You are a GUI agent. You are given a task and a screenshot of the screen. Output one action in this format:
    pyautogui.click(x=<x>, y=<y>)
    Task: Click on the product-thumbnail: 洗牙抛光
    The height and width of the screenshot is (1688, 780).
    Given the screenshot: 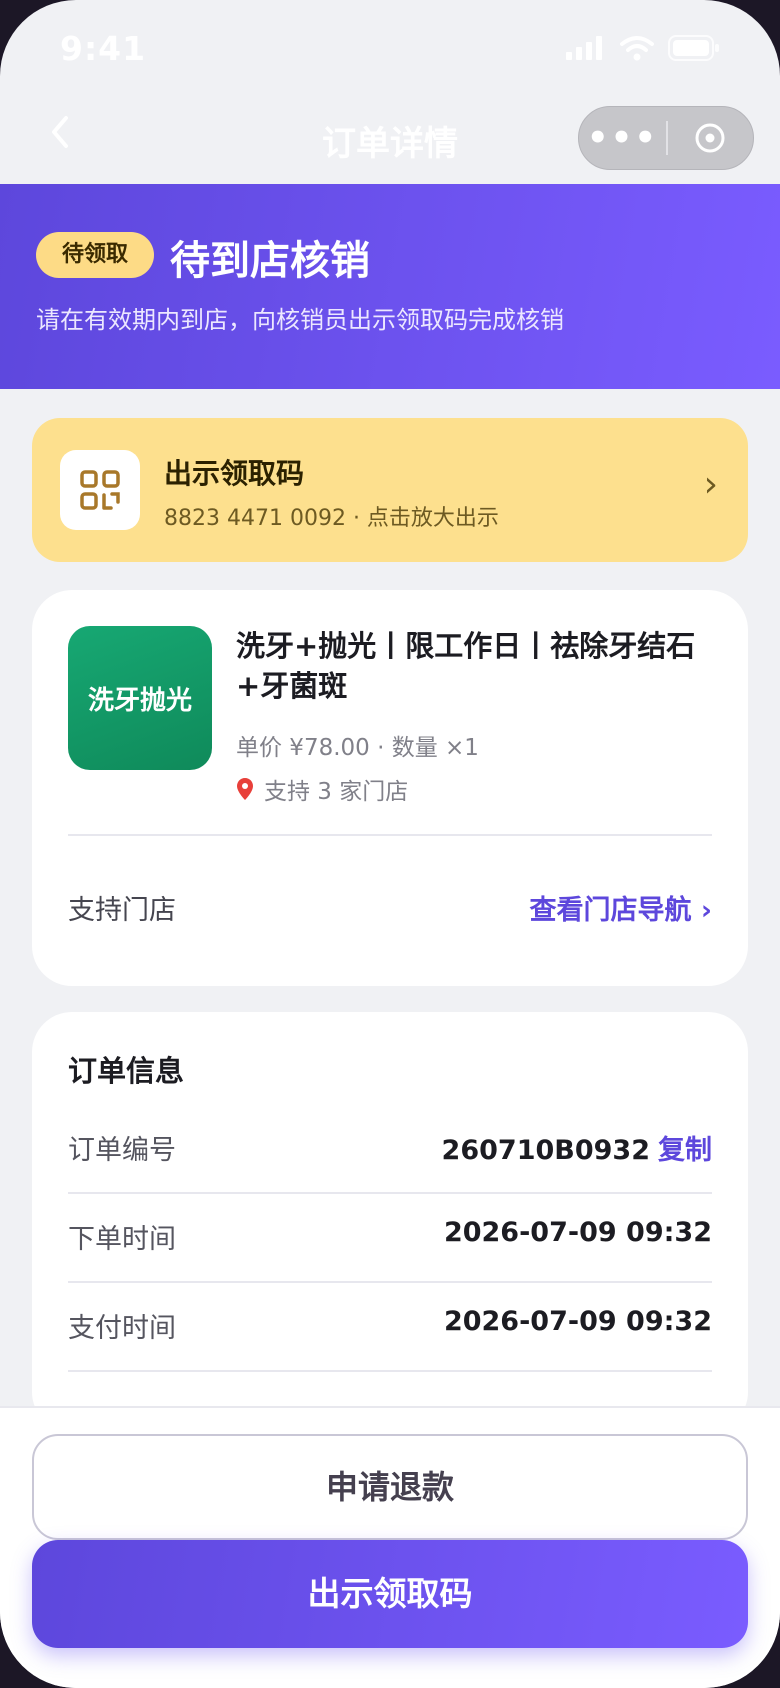 What is the action you would take?
    pyautogui.click(x=140, y=698)
    